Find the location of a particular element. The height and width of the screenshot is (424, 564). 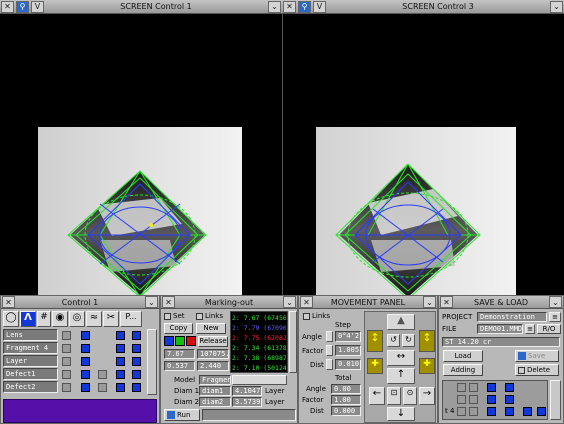

list-item: Lens is located at coordinates (30, 335).